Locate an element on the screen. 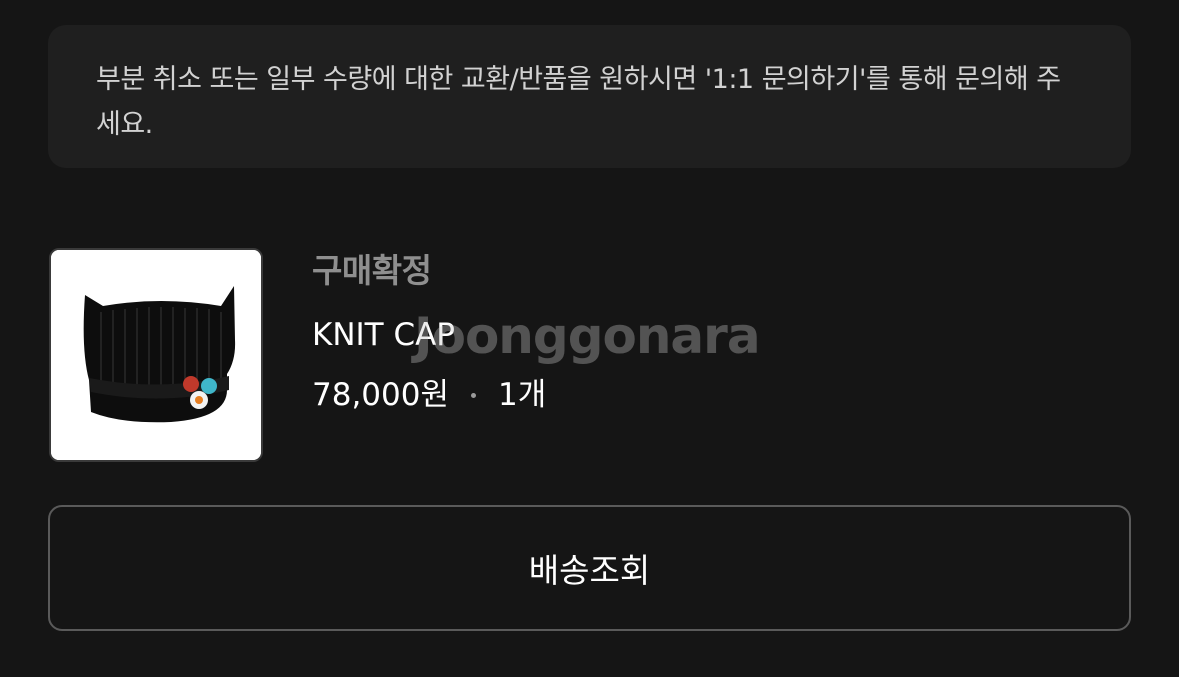 The width and height of the screenshot is (1179, 677). price-quantity-row: 78,000원 1개 is located at coordinates (429, 395).